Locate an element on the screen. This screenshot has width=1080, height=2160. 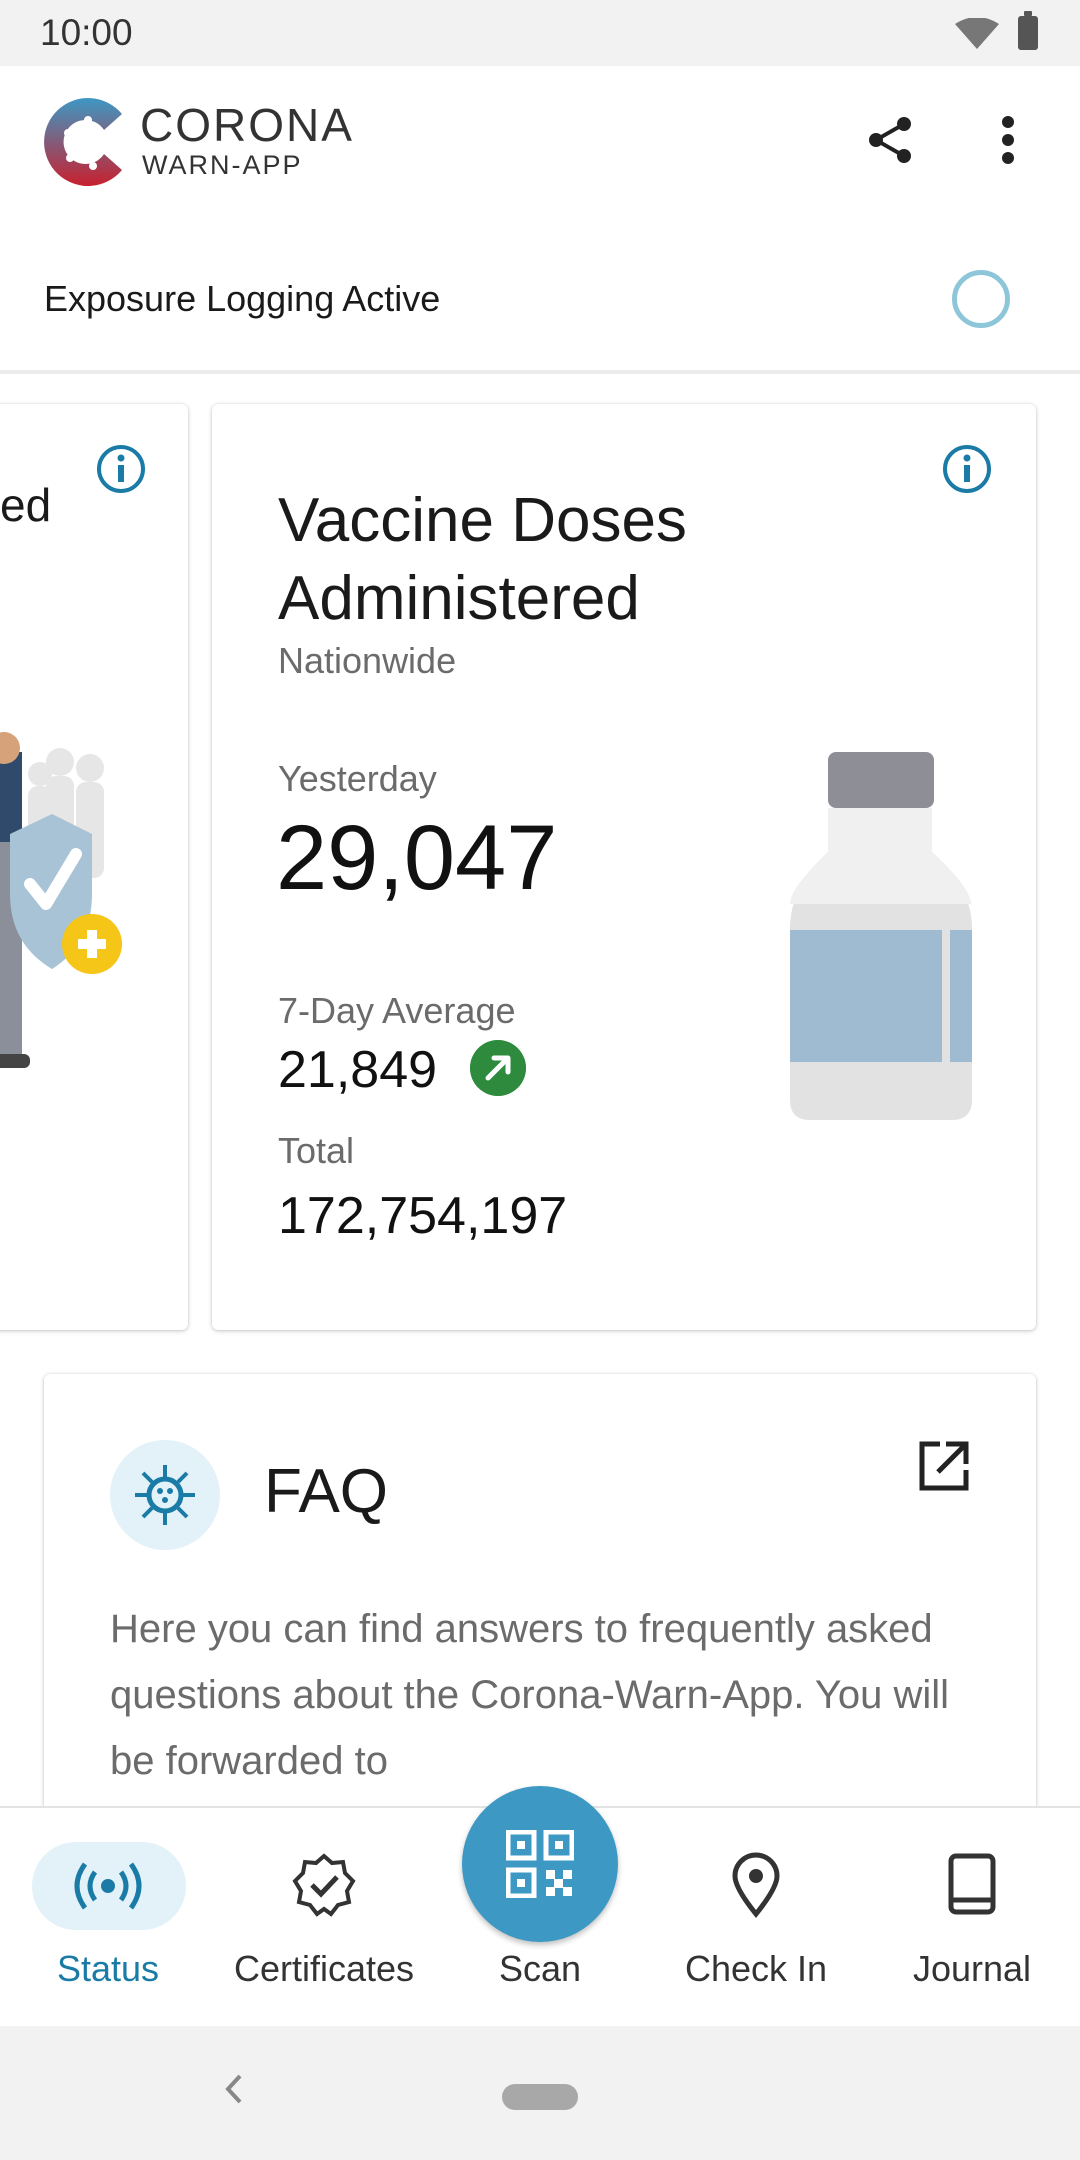
logo-subtitle: WARN-APP is located at coordinates (222, 165).